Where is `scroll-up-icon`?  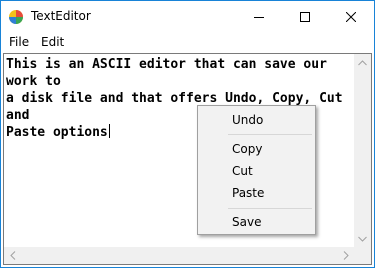
scroll-up-icon is located at coordinates (362, 62).